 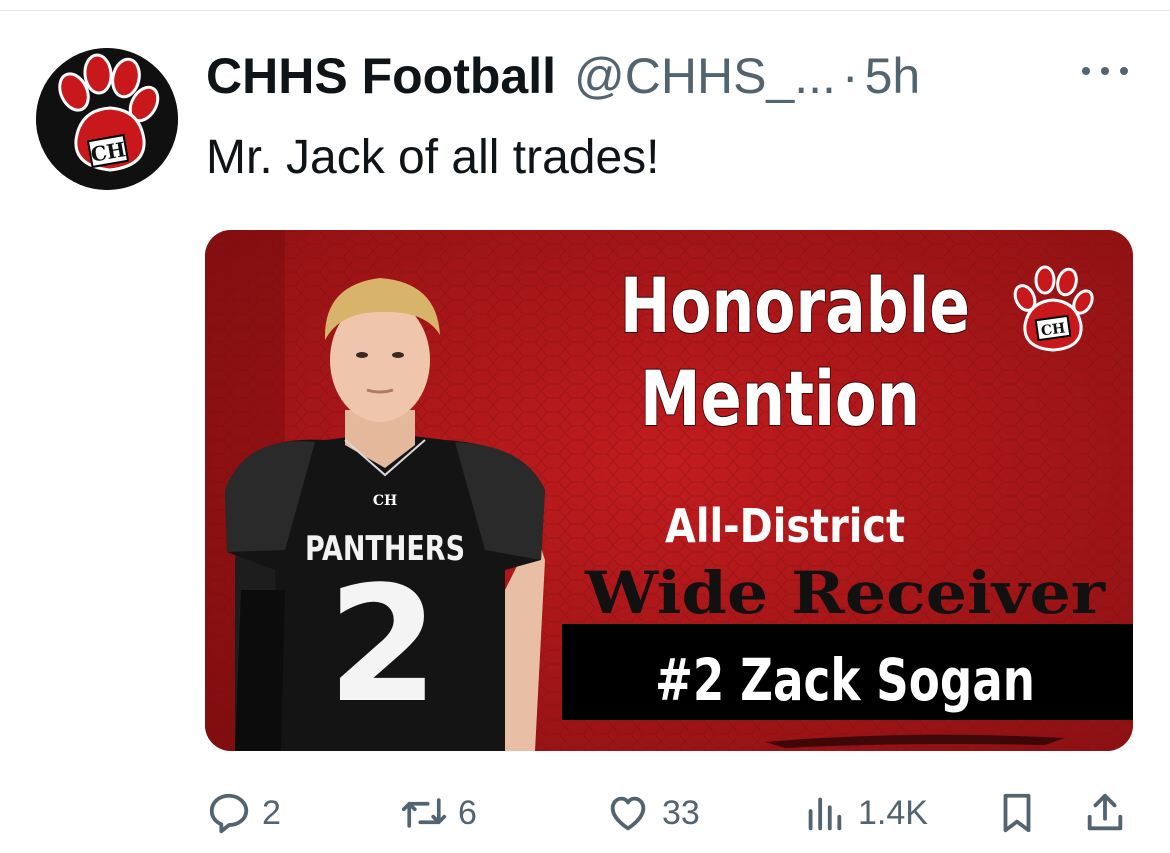 I want to click on paw-icon: CH, so click(x=107, y=119).